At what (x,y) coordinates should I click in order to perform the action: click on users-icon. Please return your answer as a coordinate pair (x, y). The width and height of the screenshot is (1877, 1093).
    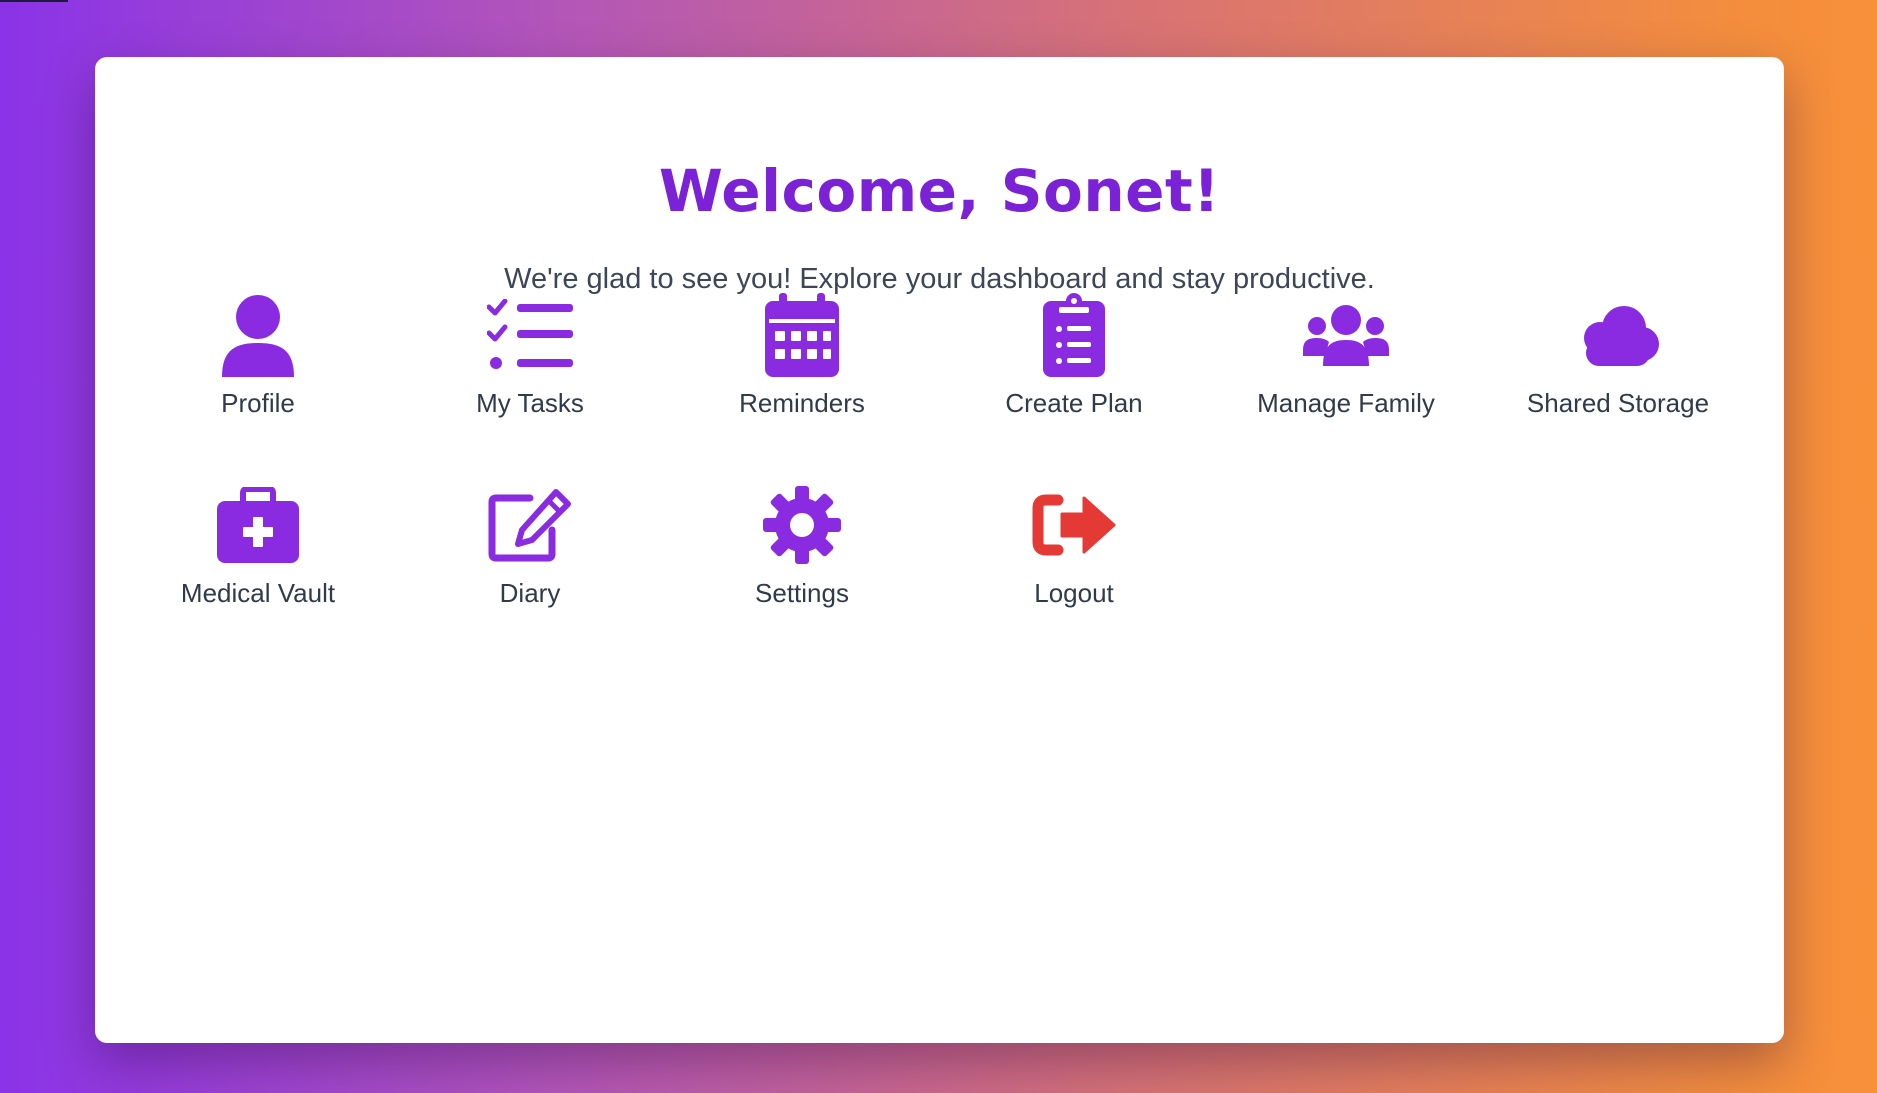
    Looking at the image, I should click on (1346, 335).